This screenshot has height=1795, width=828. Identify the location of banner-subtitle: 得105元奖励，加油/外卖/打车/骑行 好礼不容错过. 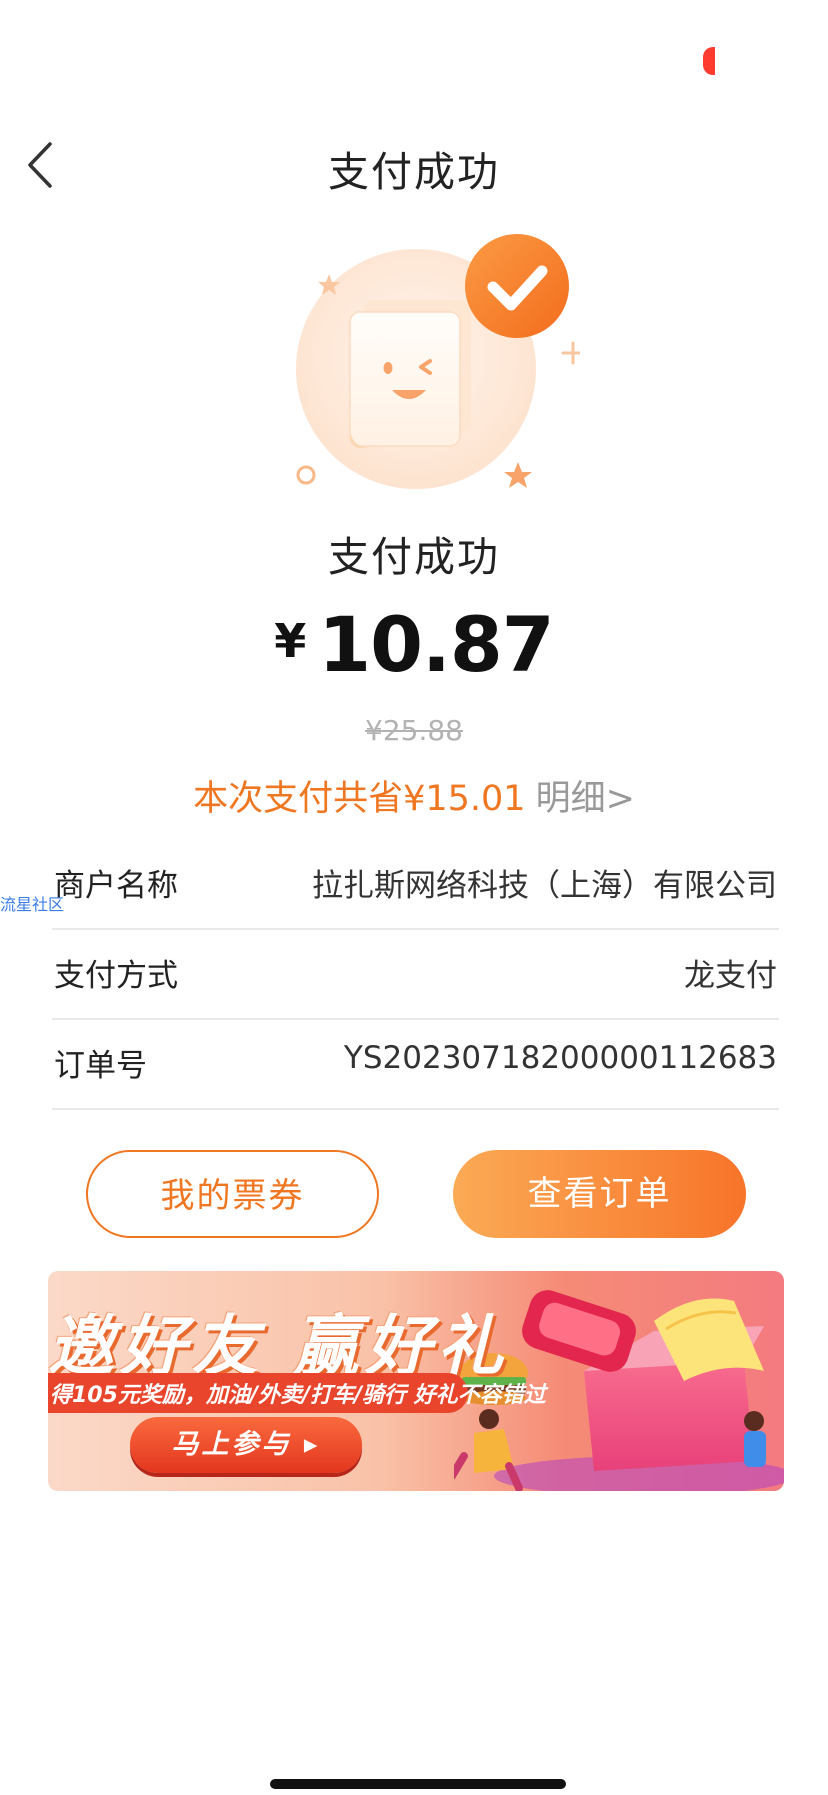
(298, 1395).